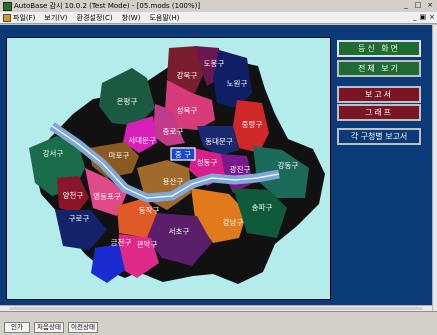 This screenshot has height=335, width=437. Describe the element at coordinates (237, 83) in the screenshot. I see `label-nowon: 노원구` at that location.